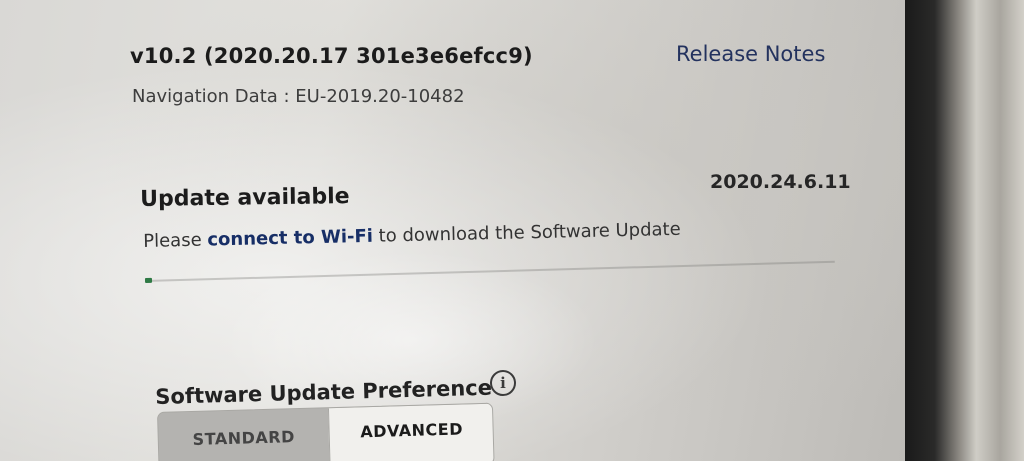  Describe the element at coordinates (244, 434) in the screenshot. I see `standard-option: STANDARD` at that location.